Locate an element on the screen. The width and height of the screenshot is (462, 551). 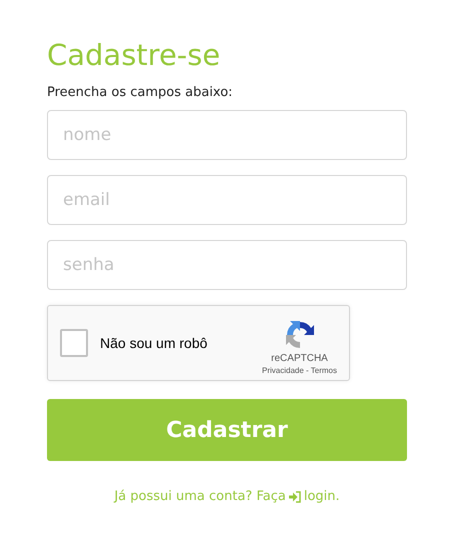
sign-in-icon is located at coordinates (294, 496).